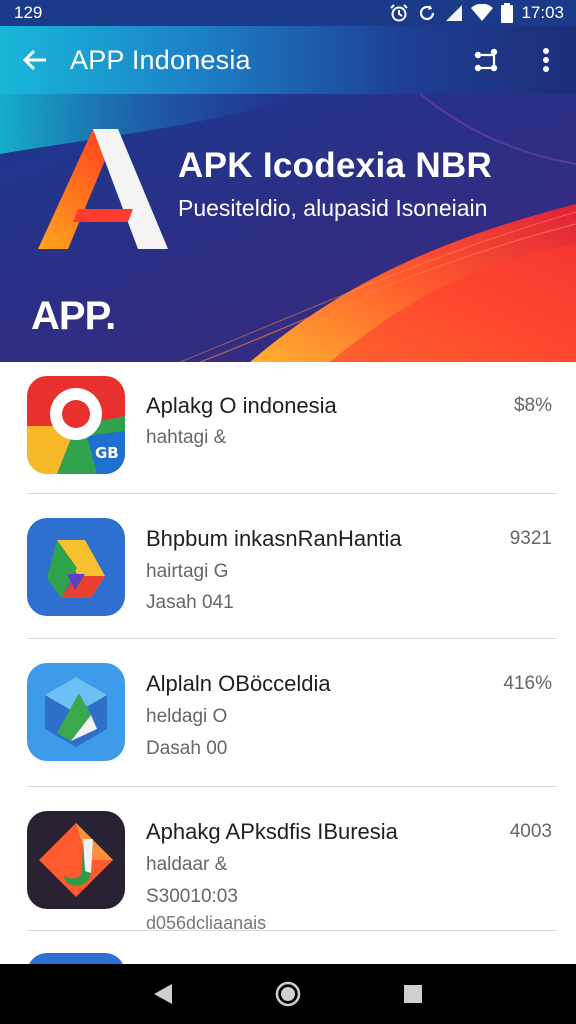 The width and height of the screenshot is (576, 1024). What do you see at coordinates (532, 405) in the screenshot?
I see `app-value: $8%` at bounding box center [532, 405].